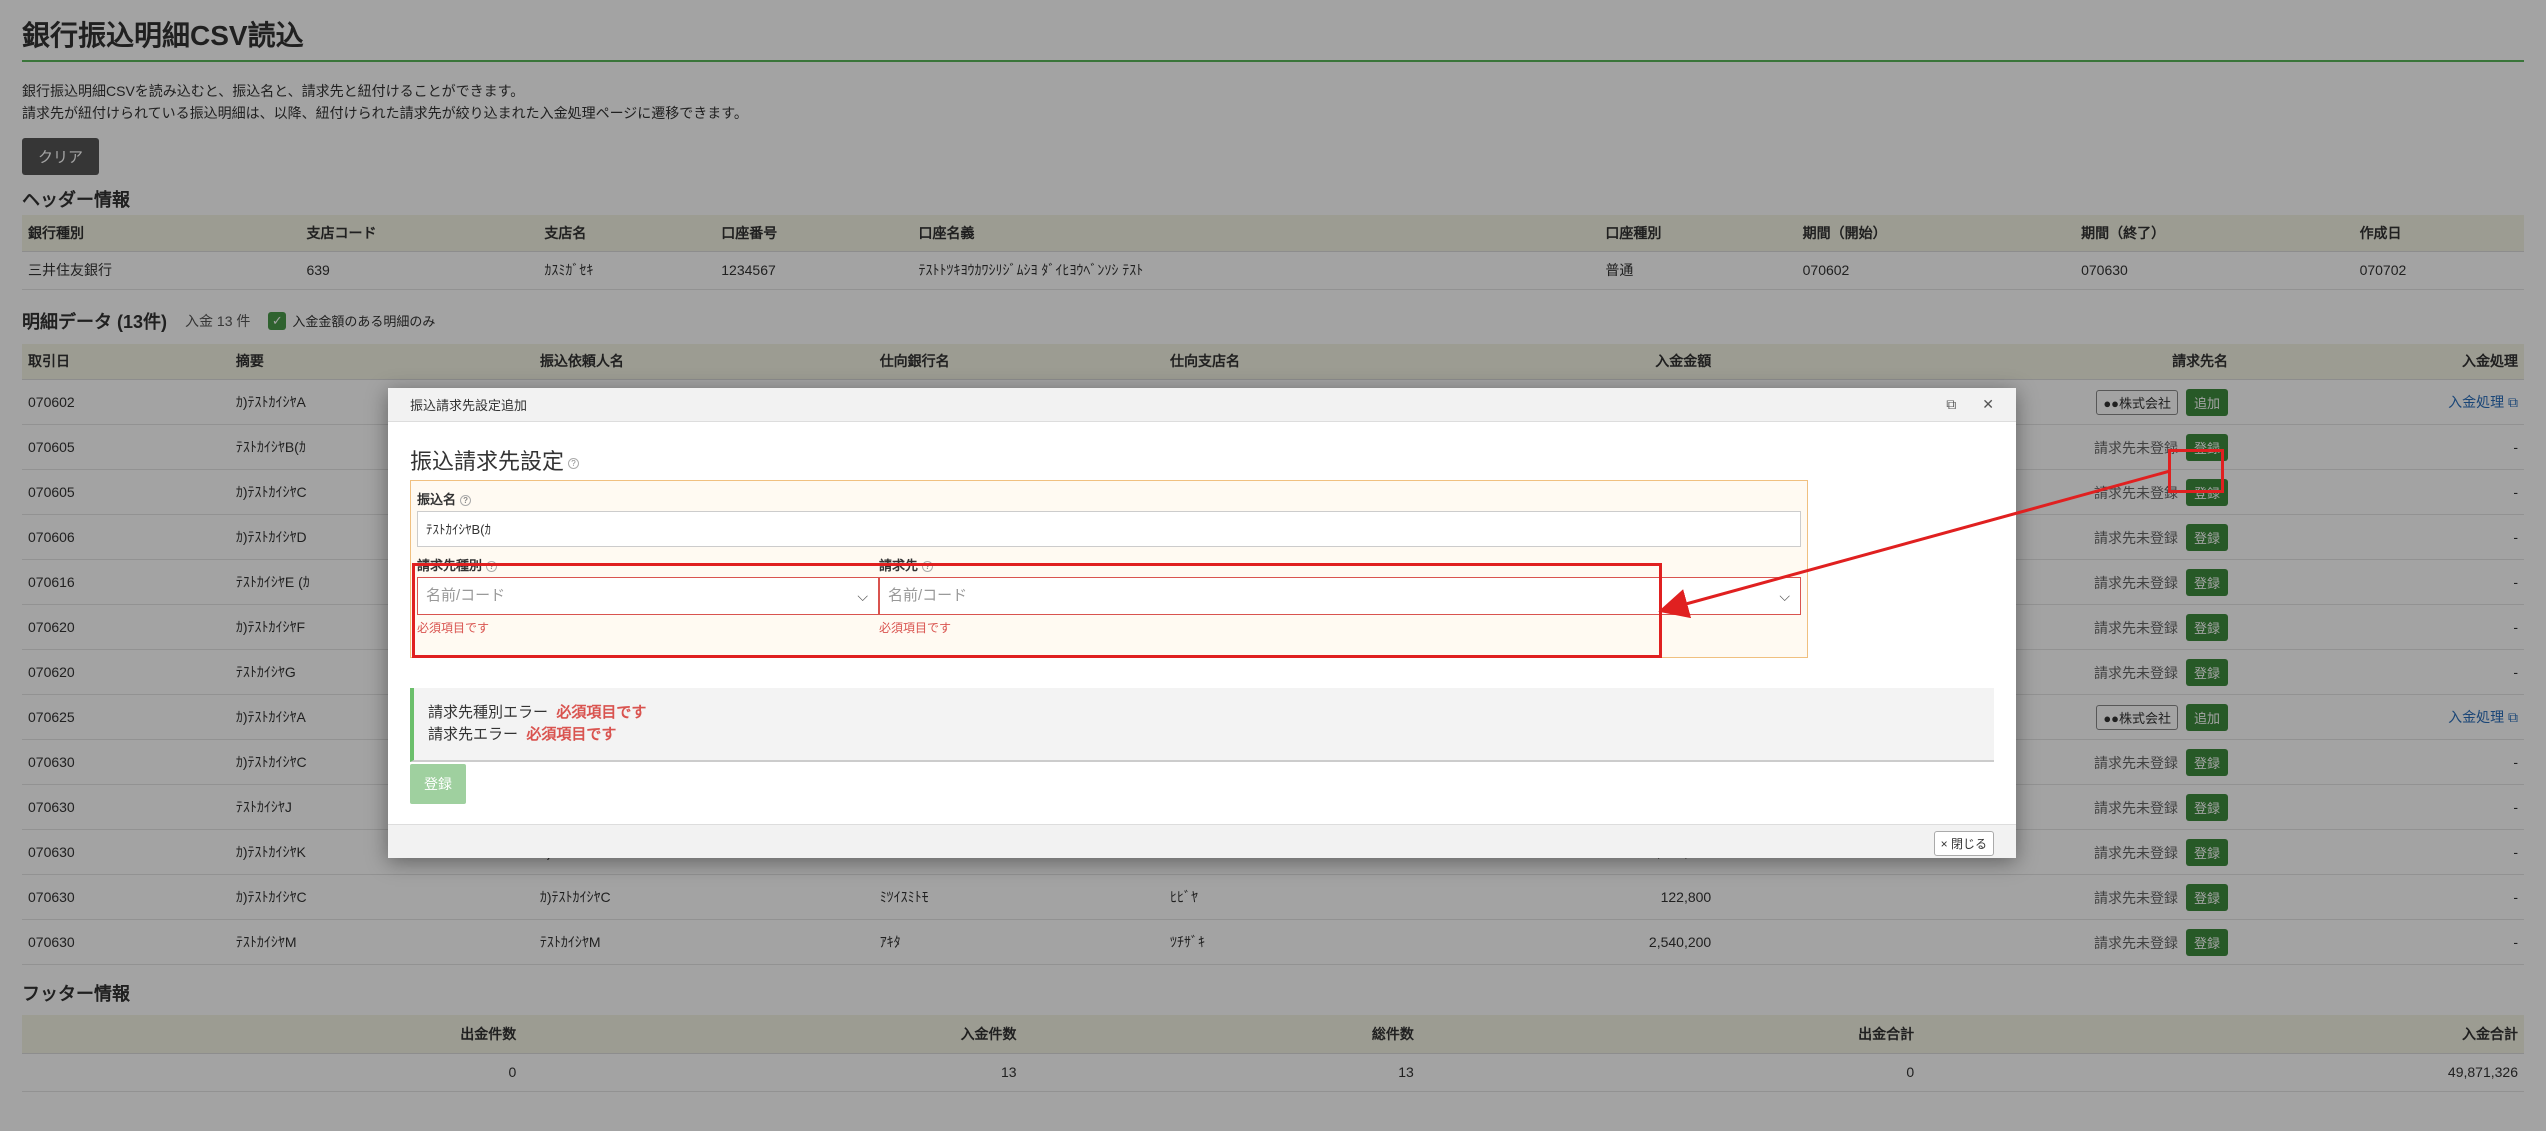  What do you see at coordinates (1963, 843) in the screenshot?
I see `modal-close-button: × 閉じる` at bounding box center [1963, 843].